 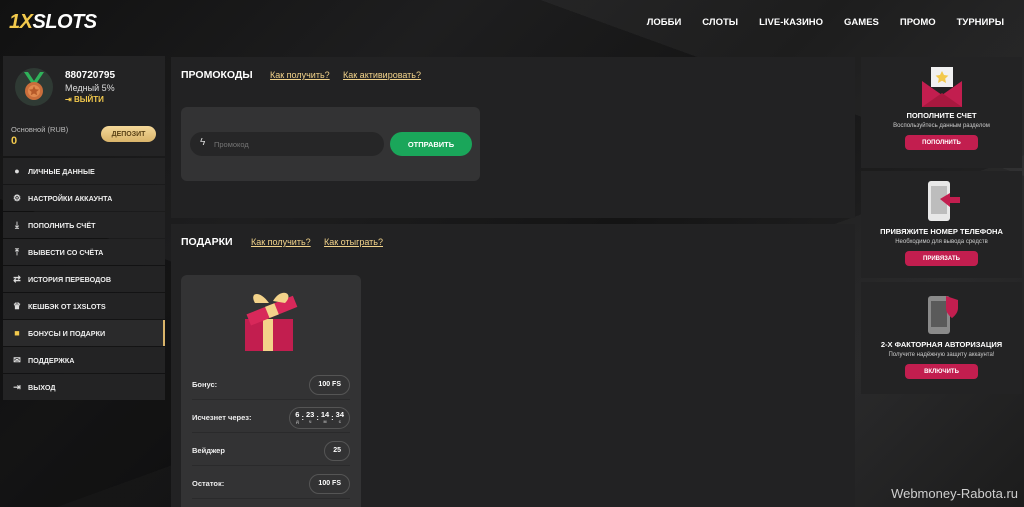 What do you see at coordinates (84, 387) in the screenshot?
I see `menu-item-exit: ⇥ ВЫХОД` at bounding box center [84, 387].